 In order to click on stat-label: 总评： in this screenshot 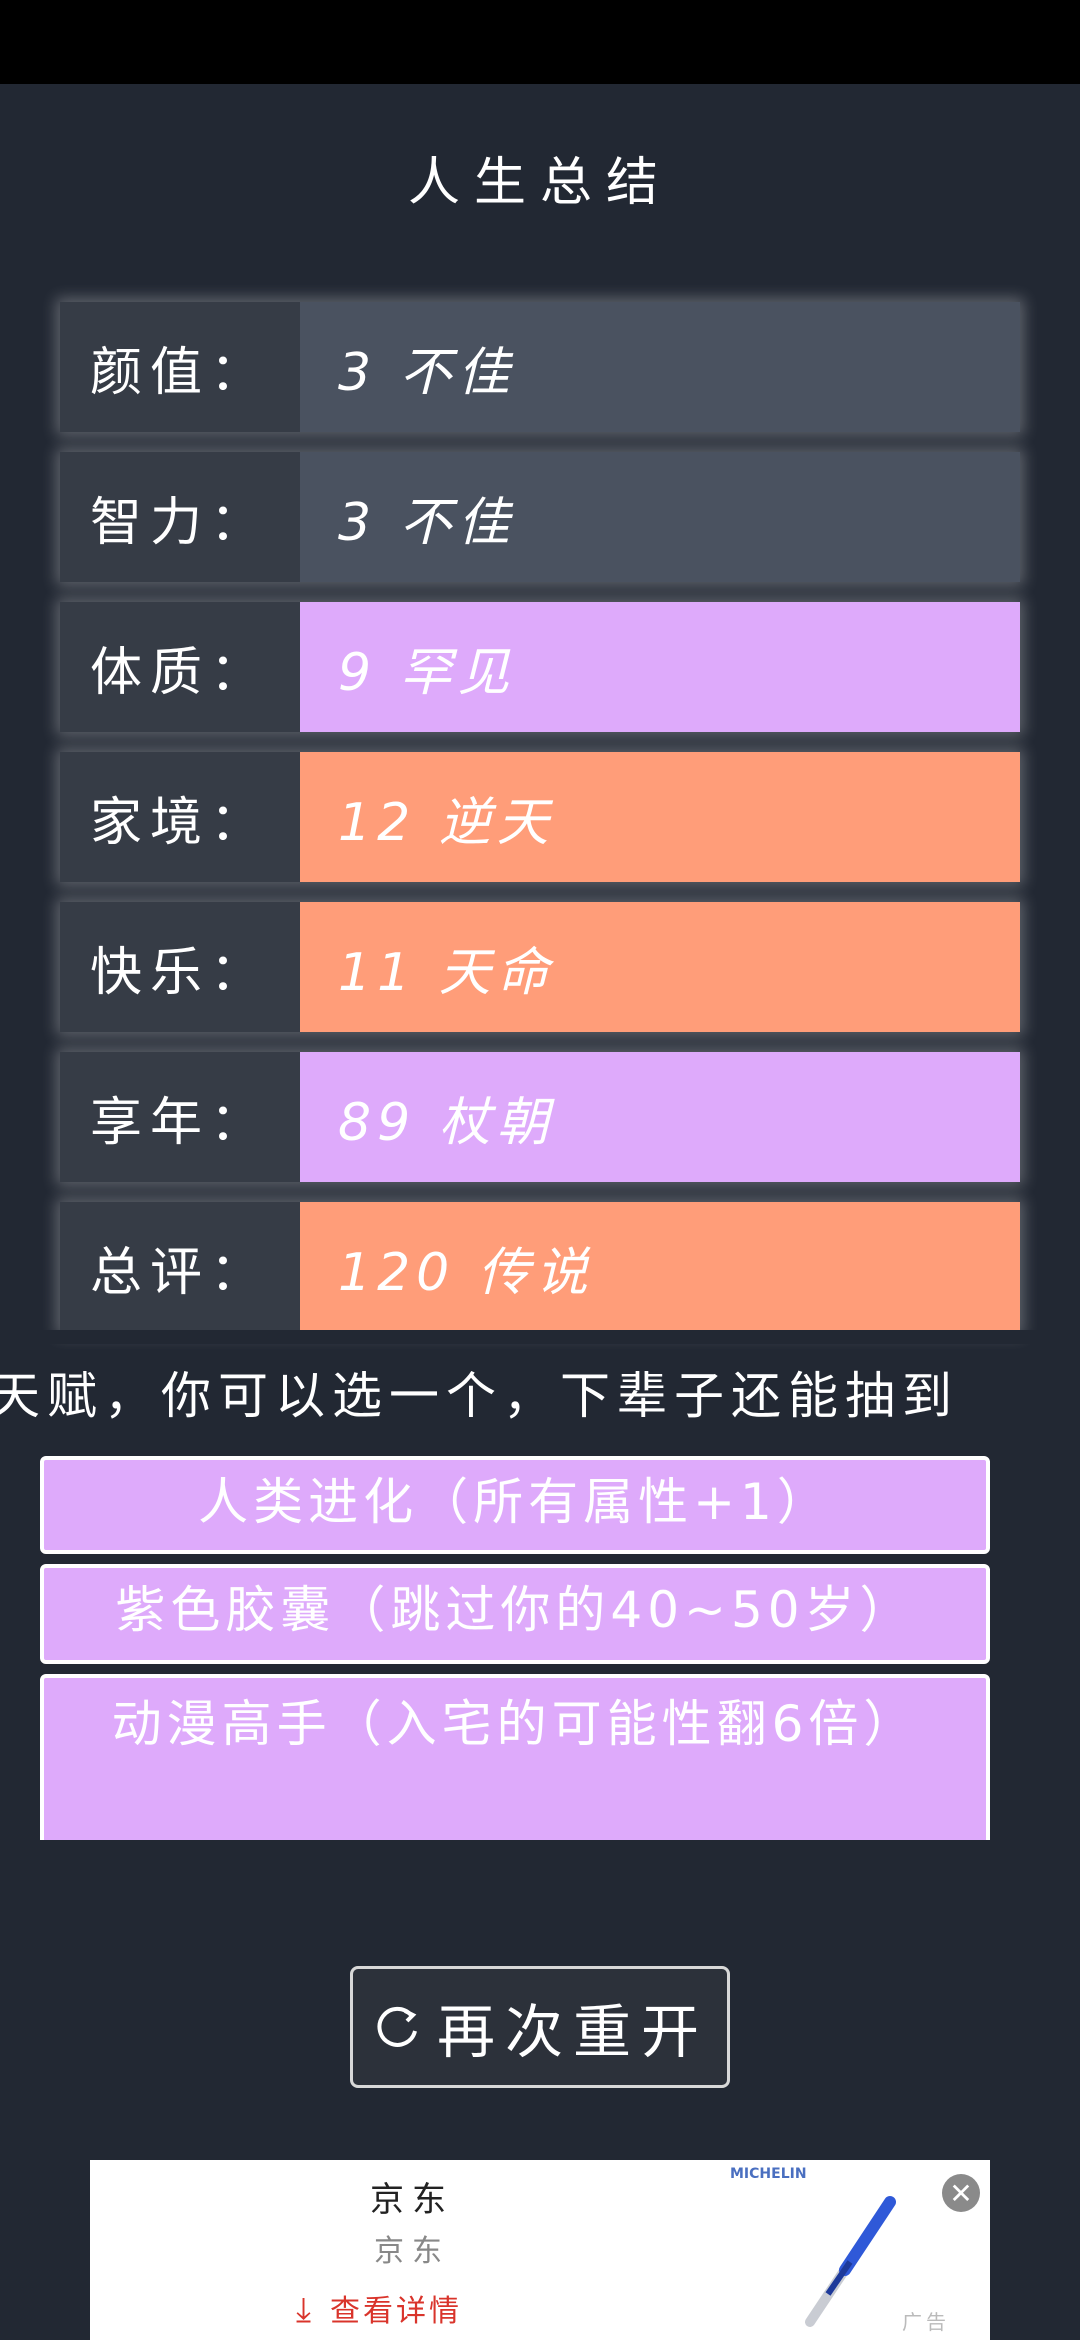, I will do `click(180, 1267)`.